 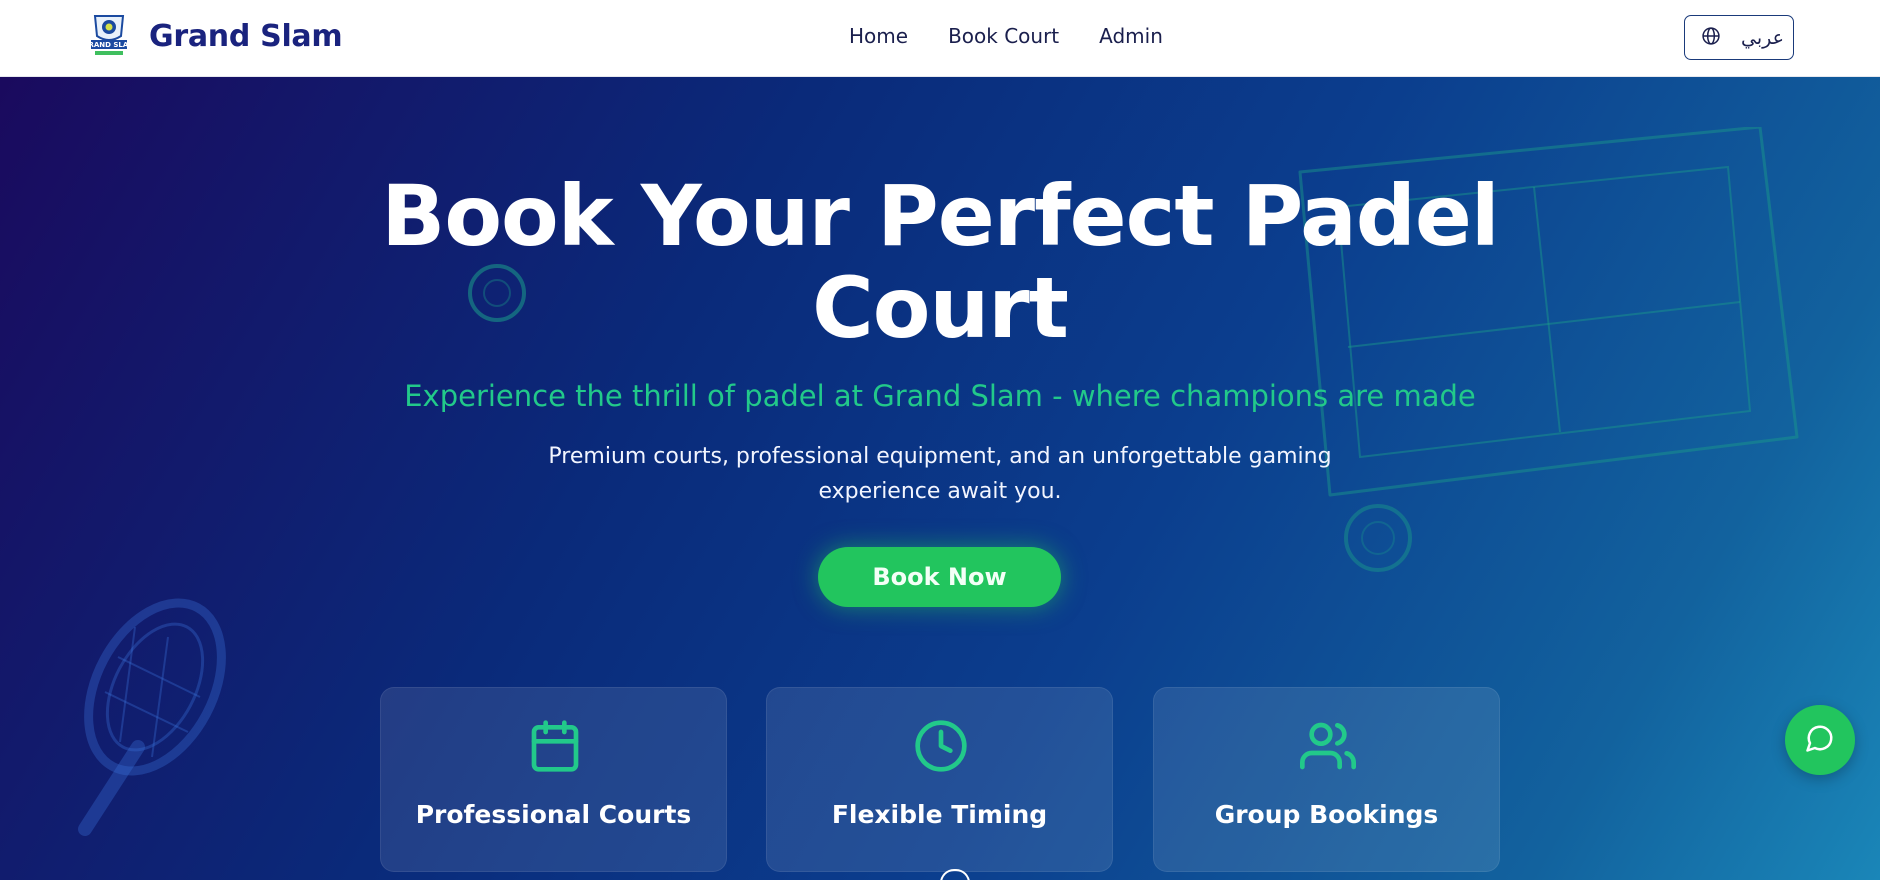 I want to click on ball-circle-decoration, so click(x=1378, y=538).